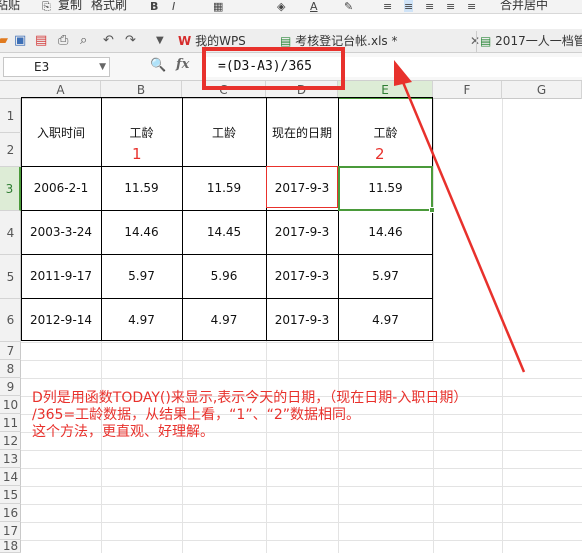 This screenshot has width=582, height=553. What do you see at coordinates (432, 210) in the screenshot?
I see `fill-handle` at bounding box center [432, 210].